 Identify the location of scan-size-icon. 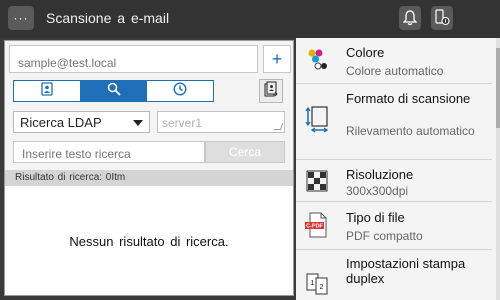
(317, 119).